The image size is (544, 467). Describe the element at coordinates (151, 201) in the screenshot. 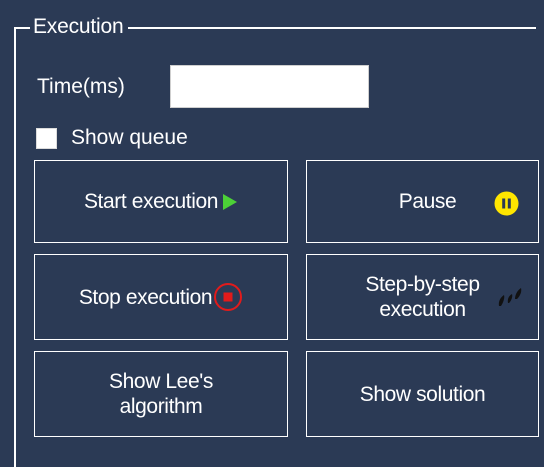

I see `start-execution-label: Start execution` at that location.